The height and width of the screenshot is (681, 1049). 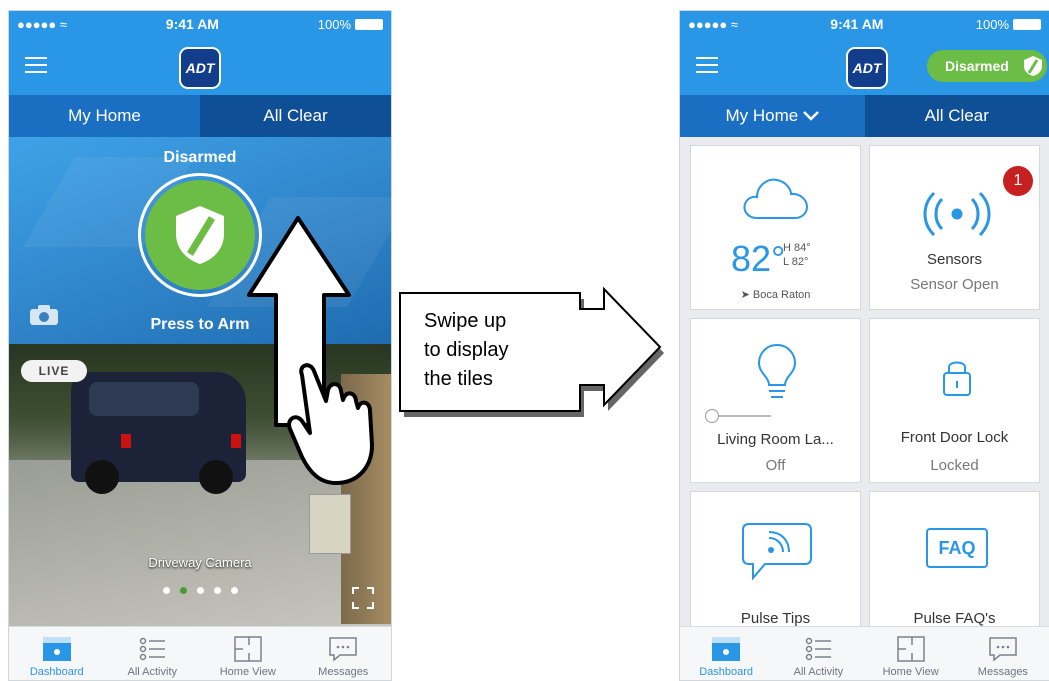 What do you see at coordinates (531, 351) in the screenshot?
I see `callout-arrow: Swipe up to display the tiles` at bounding box center [531, 351].